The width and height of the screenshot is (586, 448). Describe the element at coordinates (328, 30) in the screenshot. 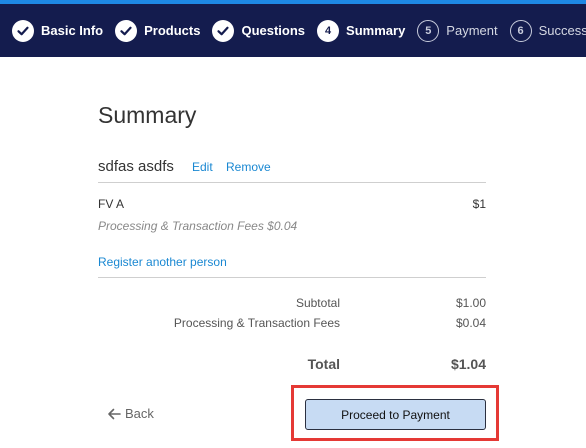

I see `step-number: 4` at that location.